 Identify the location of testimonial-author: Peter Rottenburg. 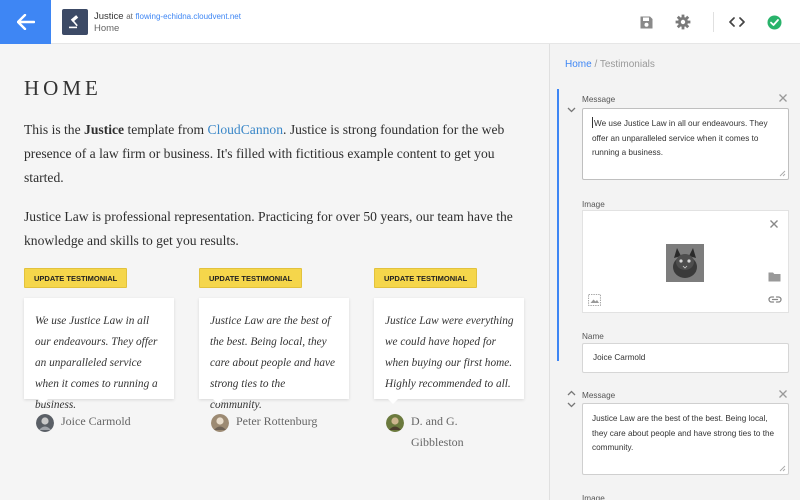
(268, 421).